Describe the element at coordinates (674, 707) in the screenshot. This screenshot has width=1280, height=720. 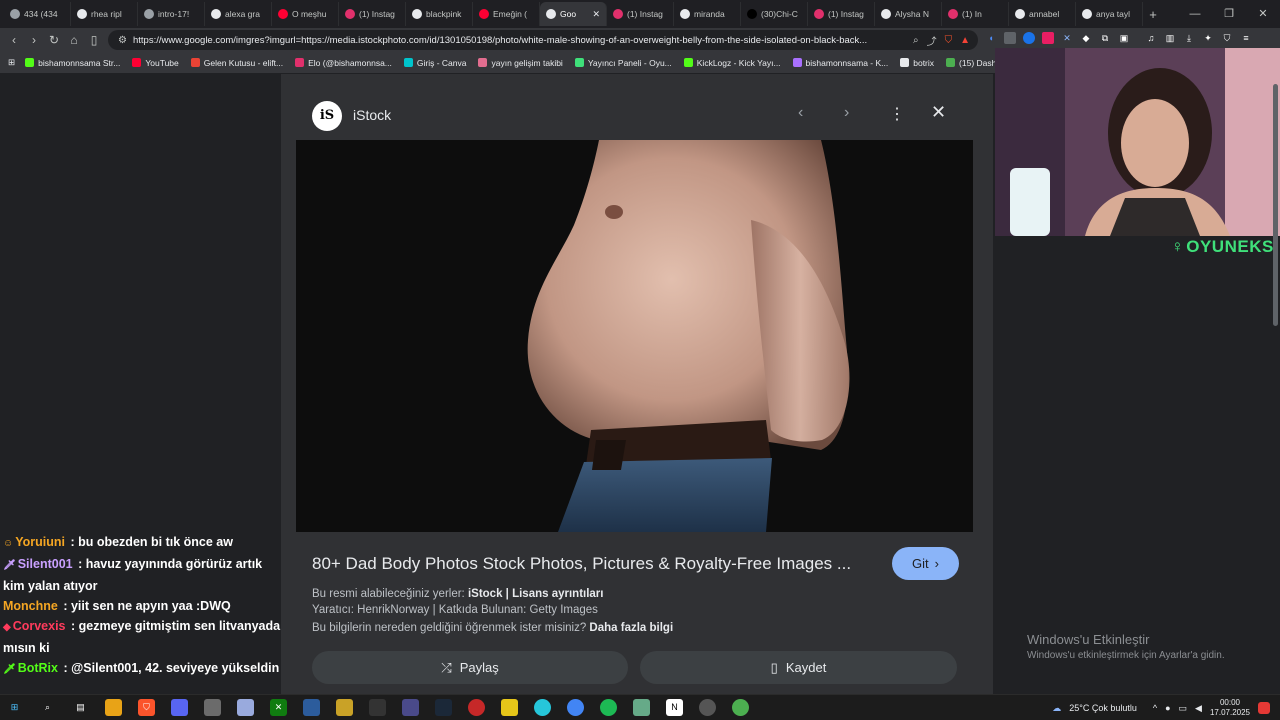
I see `notion-icon: N` at that location.